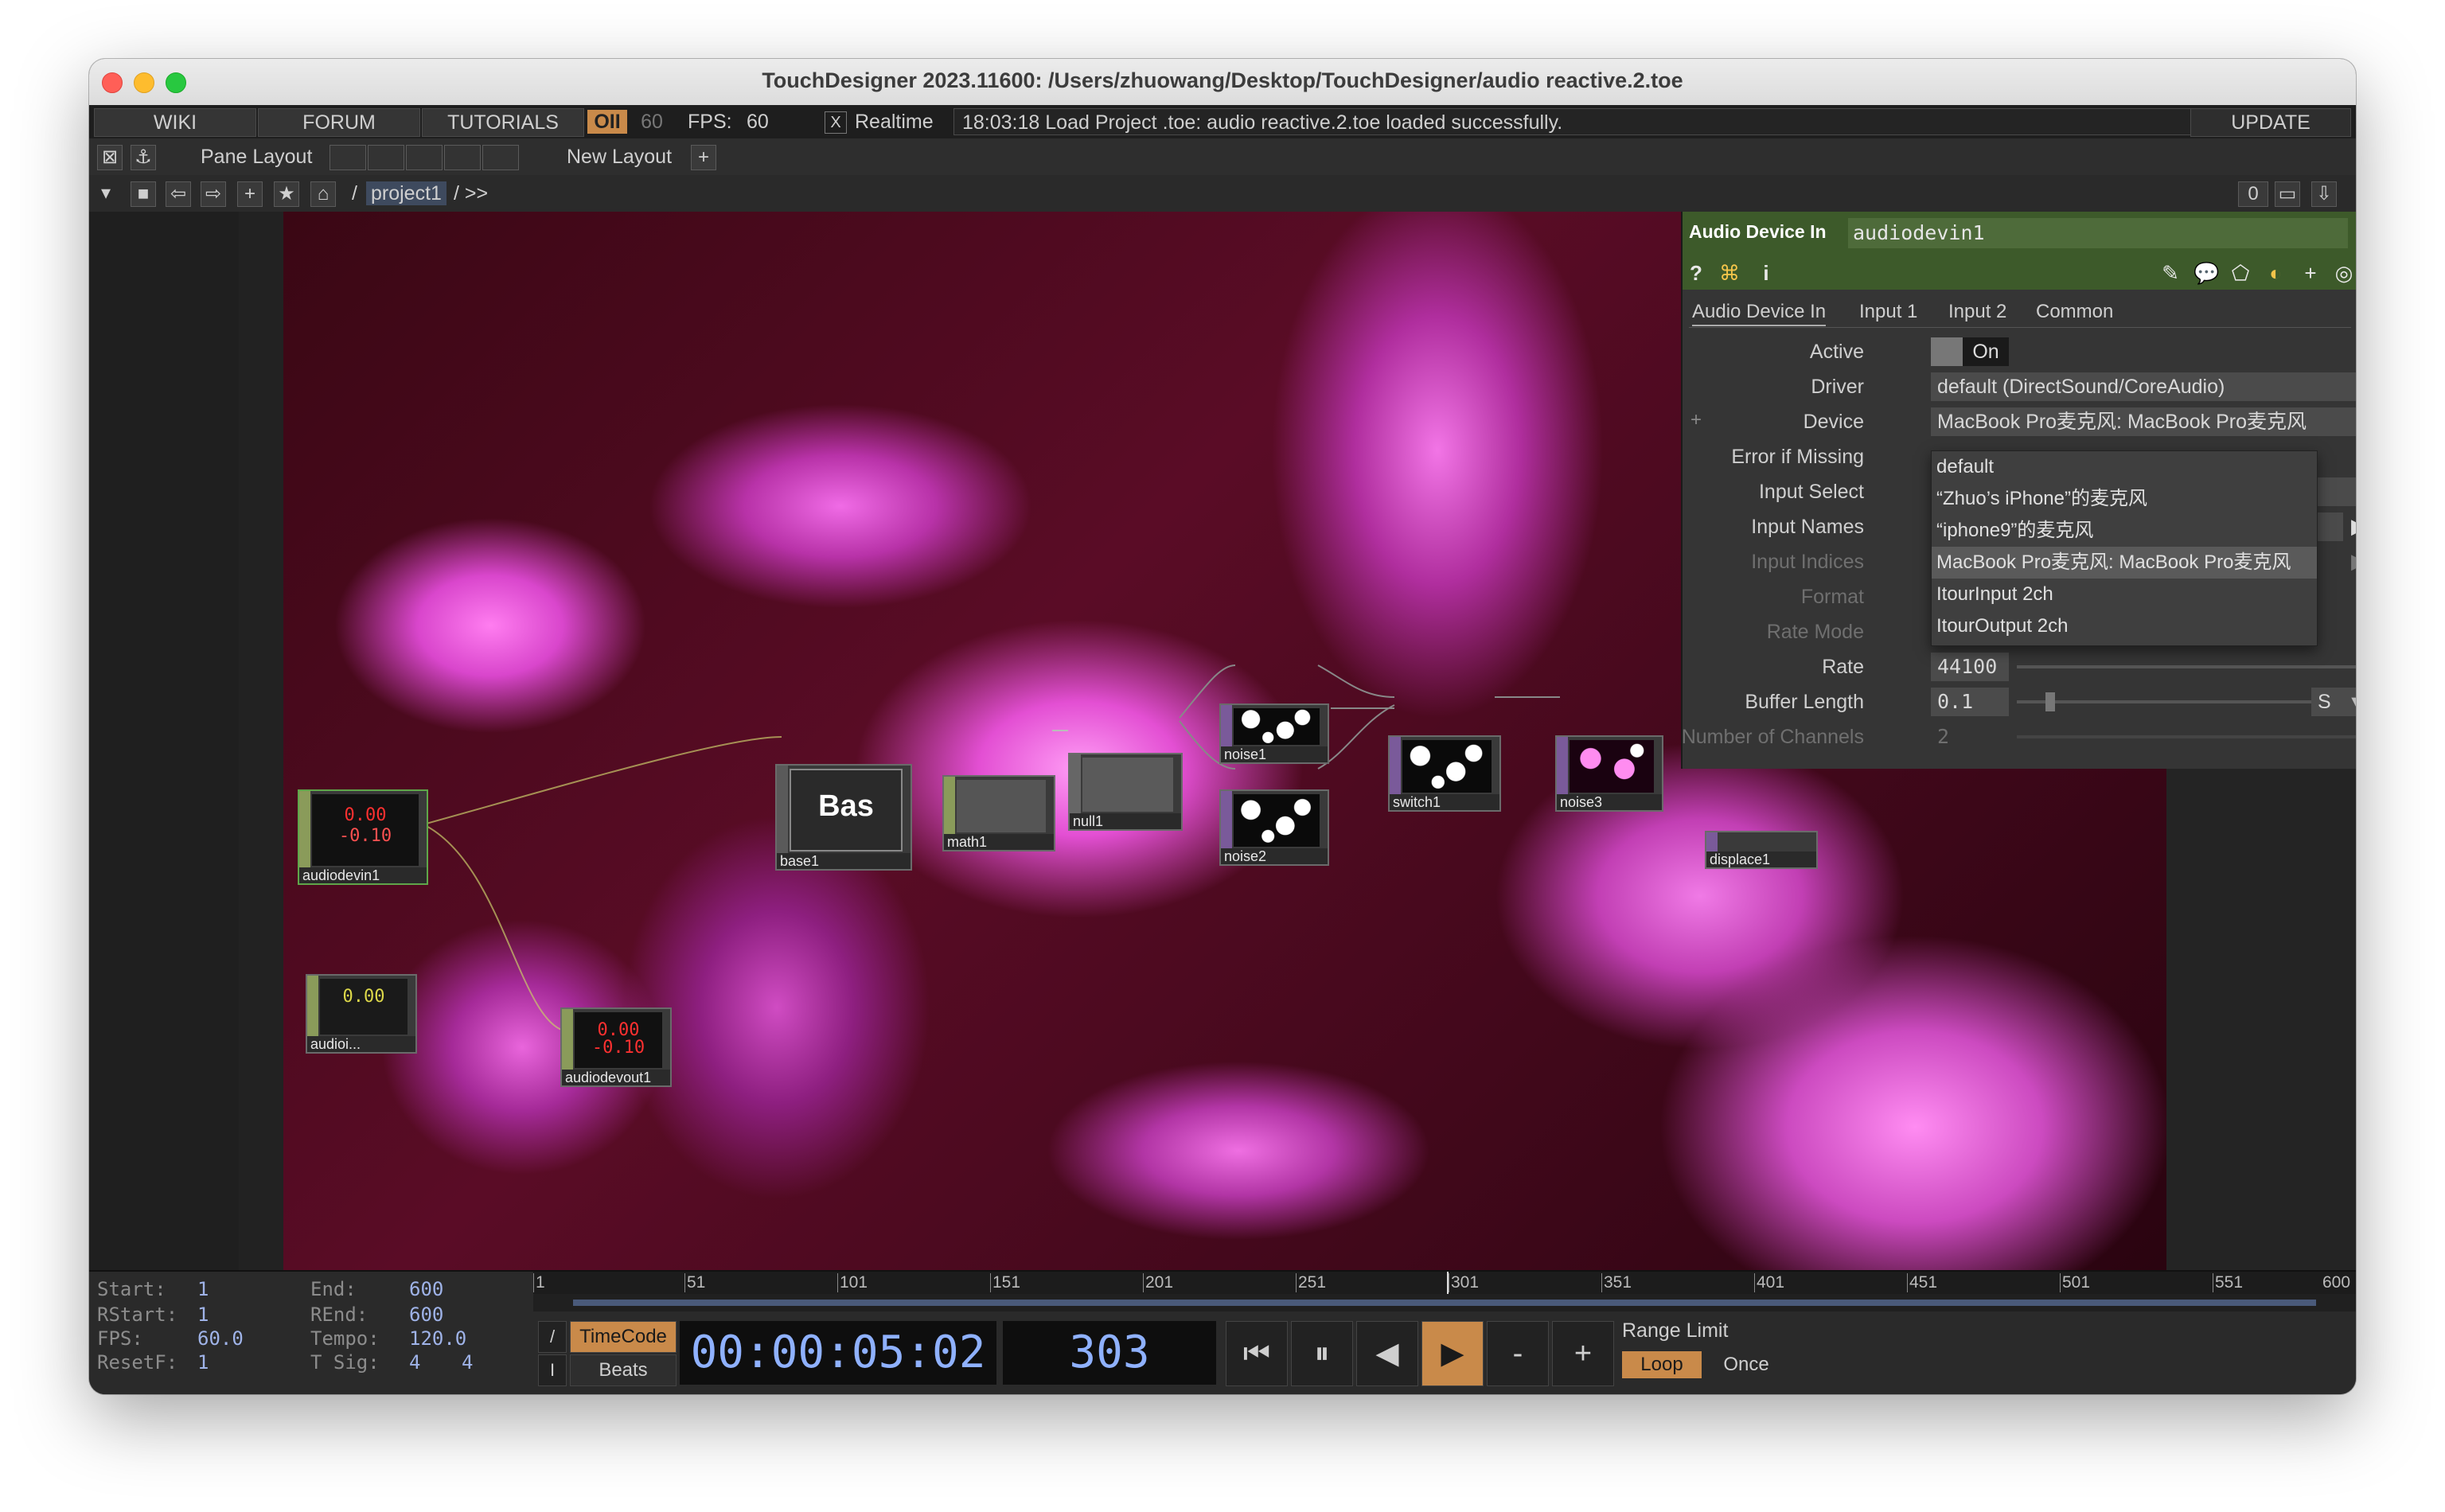 The height and width of the screenshot is (1512, 2445). Describe the element at coordinates (1445, 773) in the screenshot. I see `switch1-node: switch1` at that location.